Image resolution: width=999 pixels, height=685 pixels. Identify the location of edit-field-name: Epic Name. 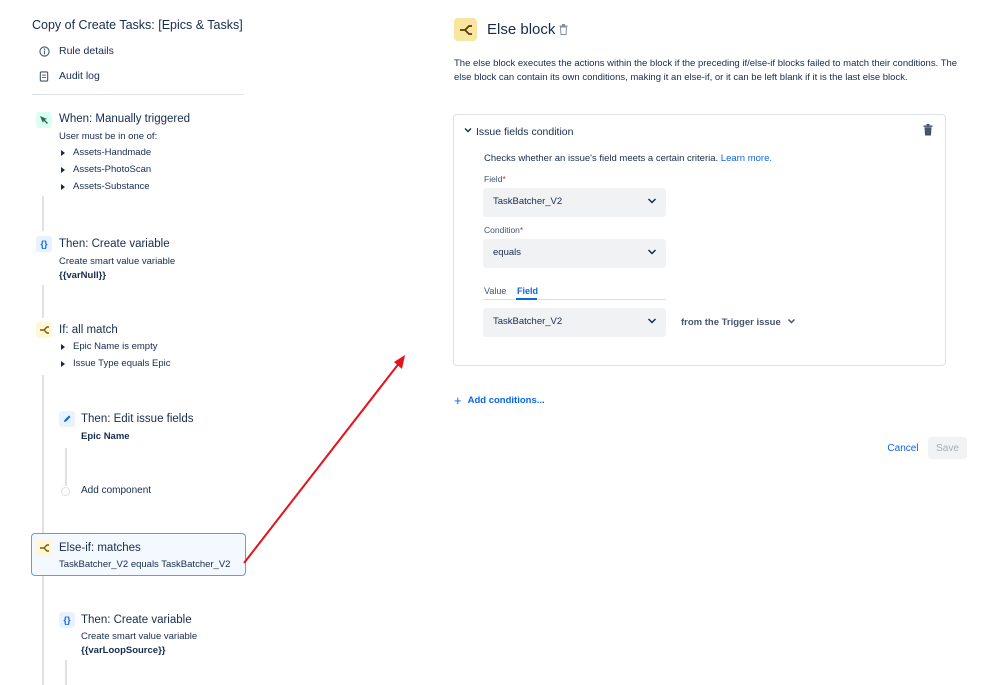
(105, 436).